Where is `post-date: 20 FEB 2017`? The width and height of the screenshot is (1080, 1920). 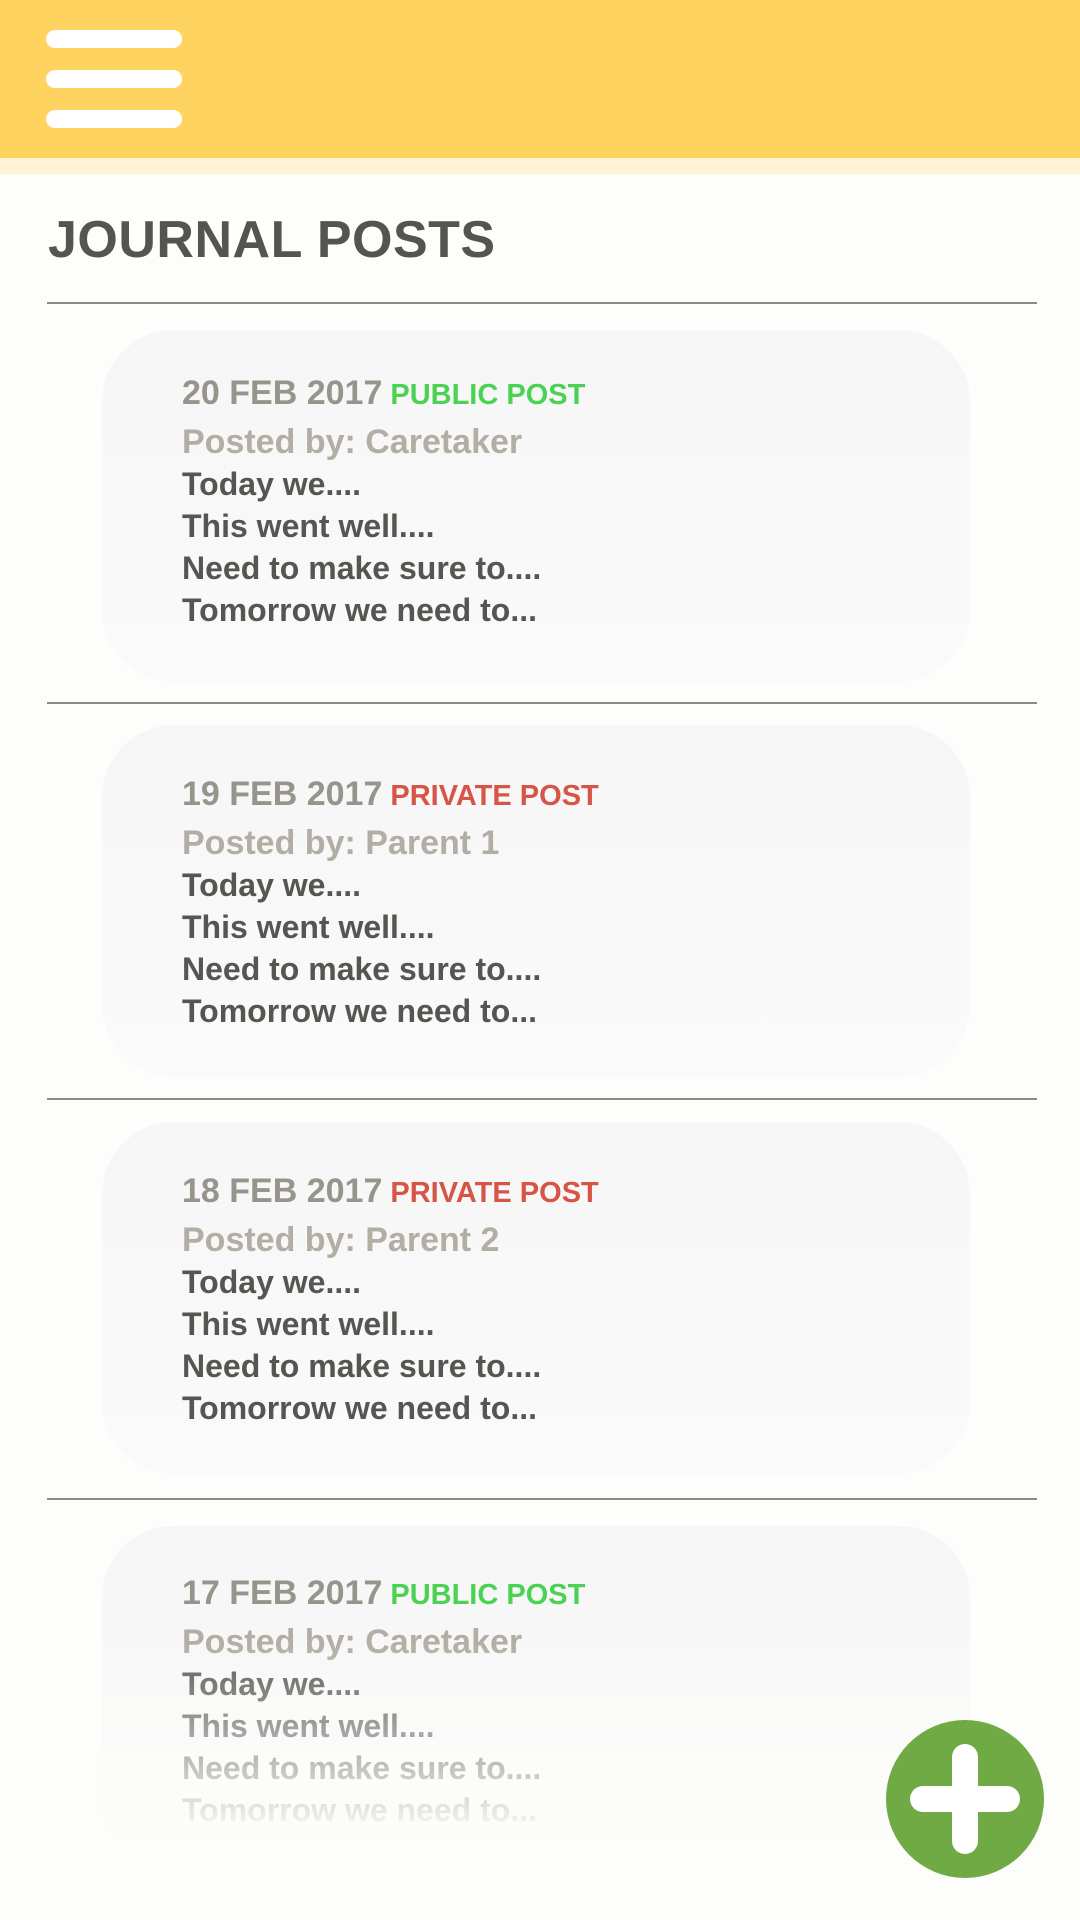 post-date: 20 FEB 2017 is located at coordinates (282, 393).